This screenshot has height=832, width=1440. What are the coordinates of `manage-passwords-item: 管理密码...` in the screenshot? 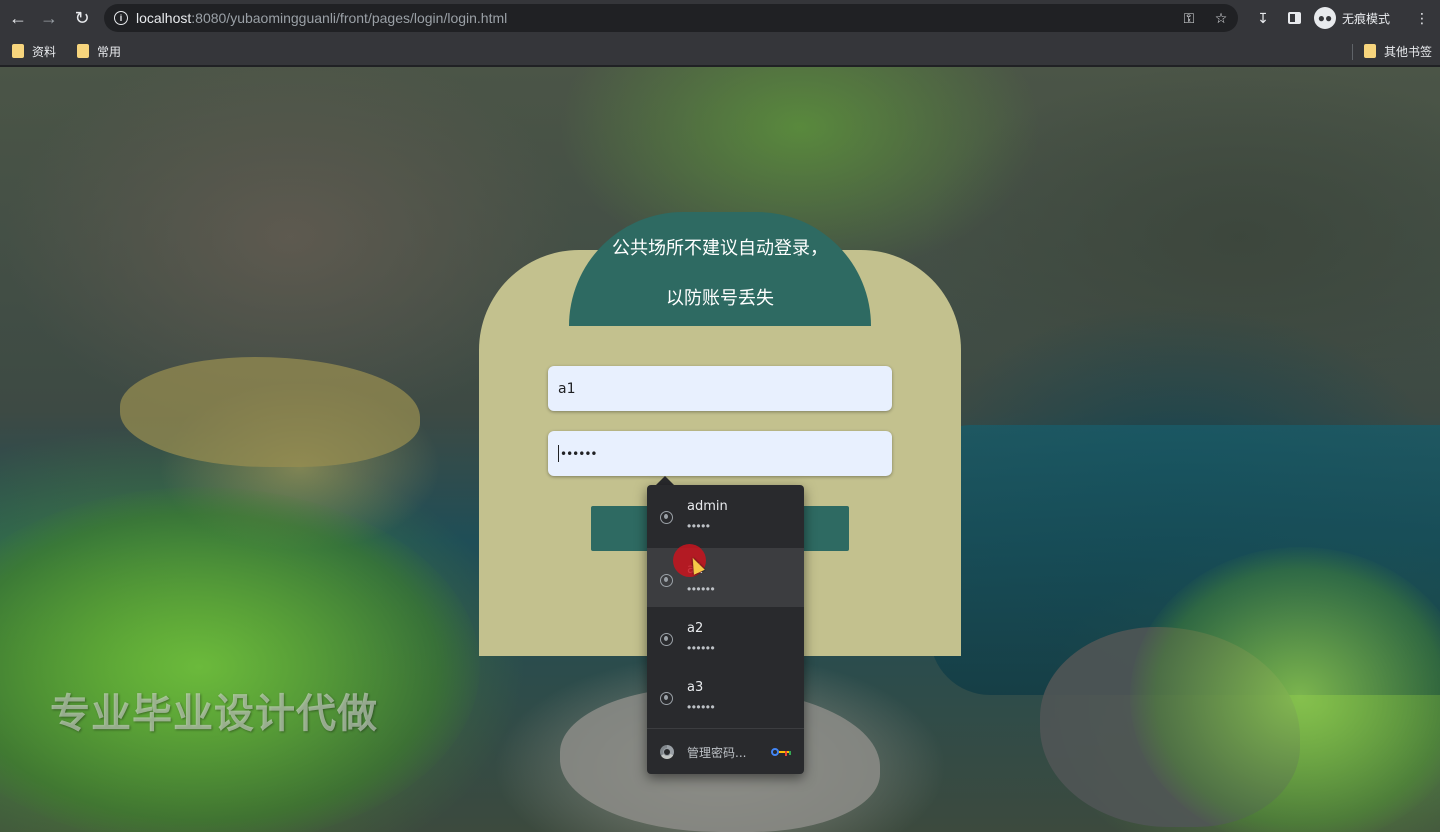 It's located at (725, 751).